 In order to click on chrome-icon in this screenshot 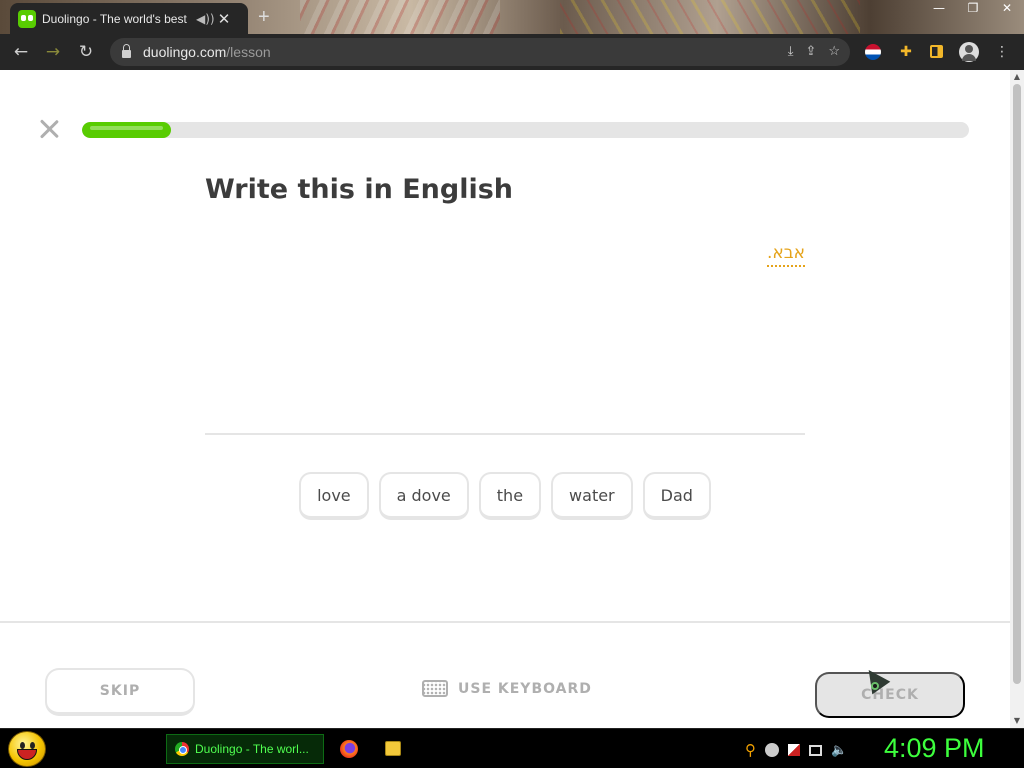, I will do `click(182, 749)`.